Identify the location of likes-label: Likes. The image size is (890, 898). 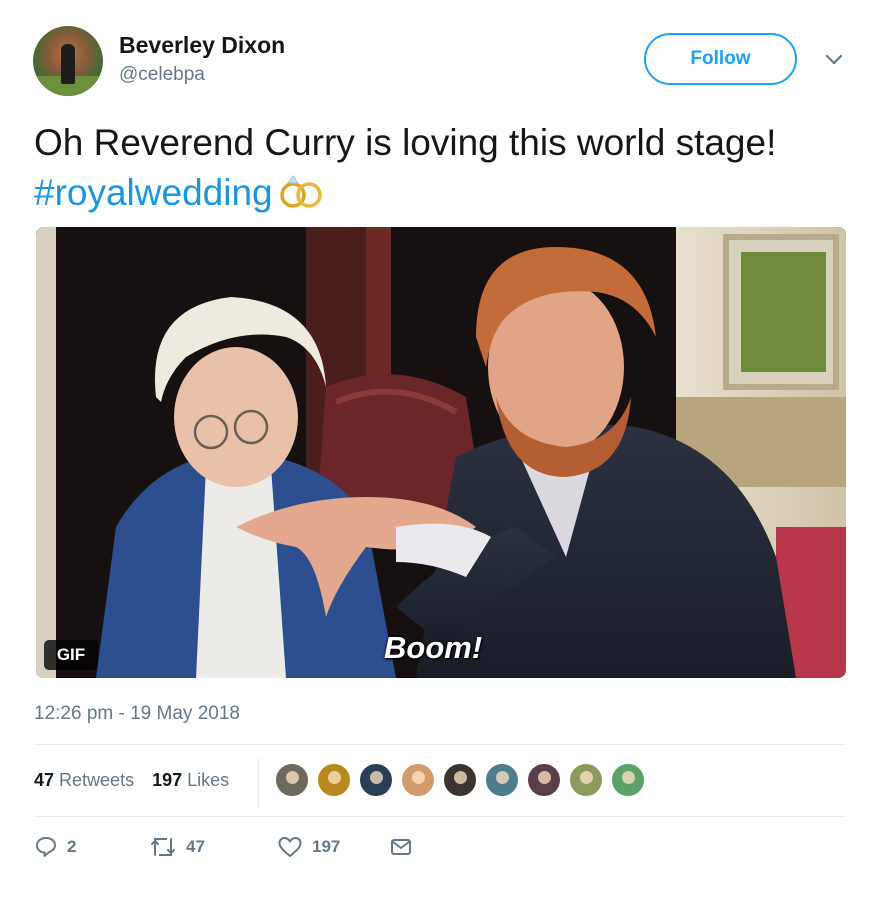
(208, 779).